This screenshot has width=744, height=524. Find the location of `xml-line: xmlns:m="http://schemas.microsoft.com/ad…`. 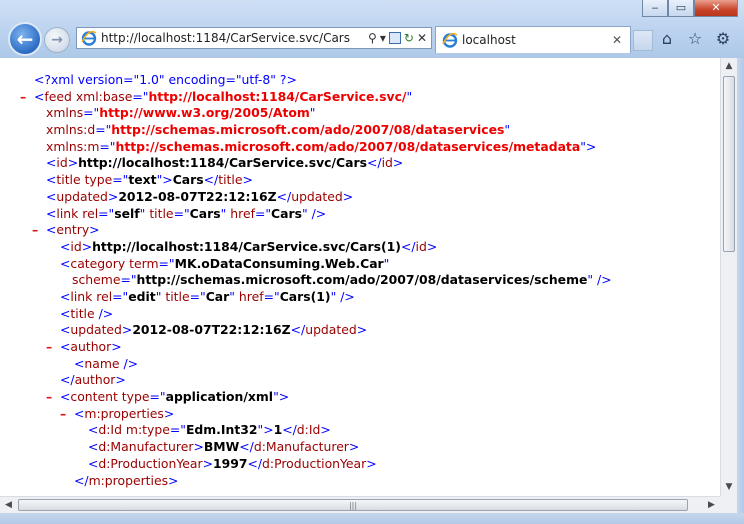

xml-line: xmlns:m="http://schemas.microsoft.com/ad… is located at coordinates (321, 146).